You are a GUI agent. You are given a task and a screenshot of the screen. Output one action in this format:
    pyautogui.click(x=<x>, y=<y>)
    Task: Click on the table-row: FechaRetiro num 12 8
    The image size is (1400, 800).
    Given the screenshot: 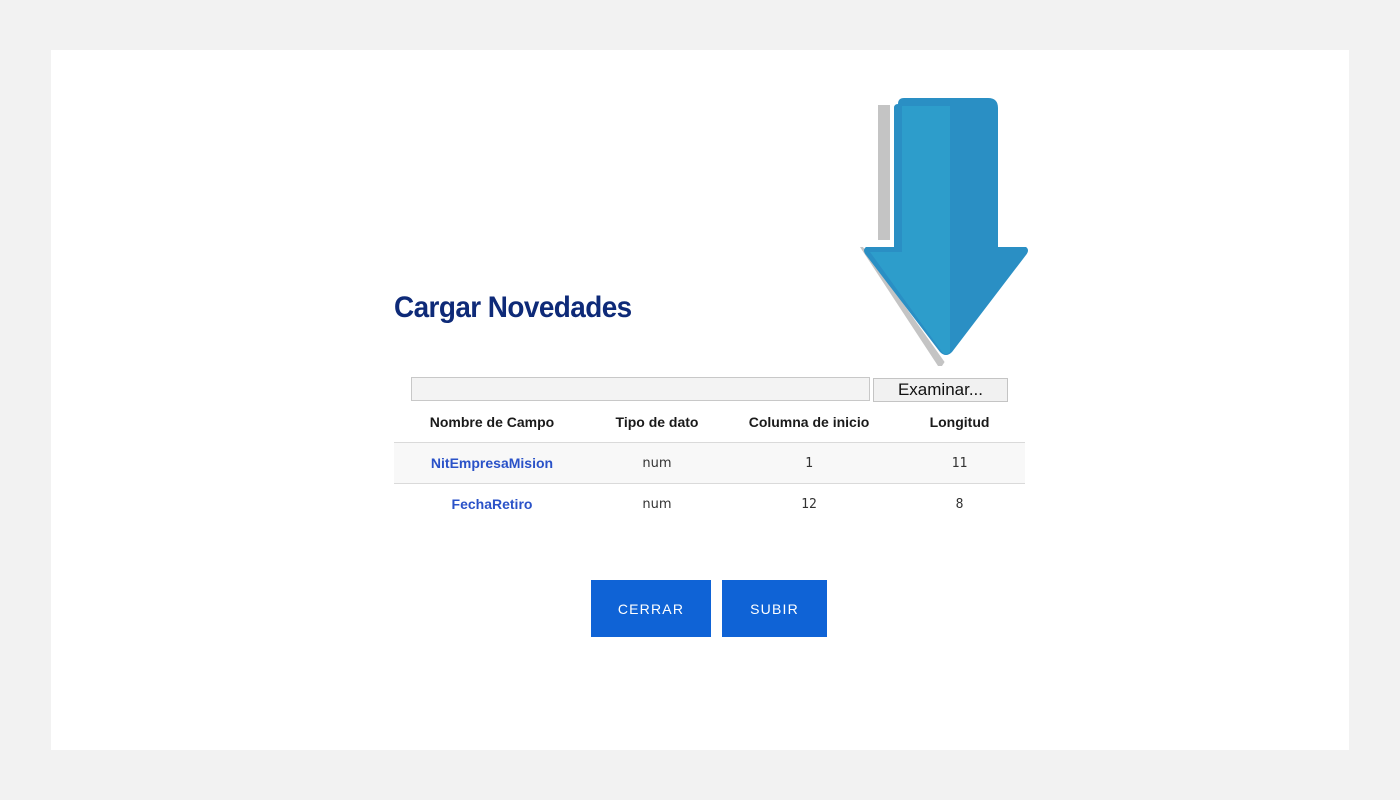 What is the action you would take?
    pyautogui.click(x=709, y=504)
    